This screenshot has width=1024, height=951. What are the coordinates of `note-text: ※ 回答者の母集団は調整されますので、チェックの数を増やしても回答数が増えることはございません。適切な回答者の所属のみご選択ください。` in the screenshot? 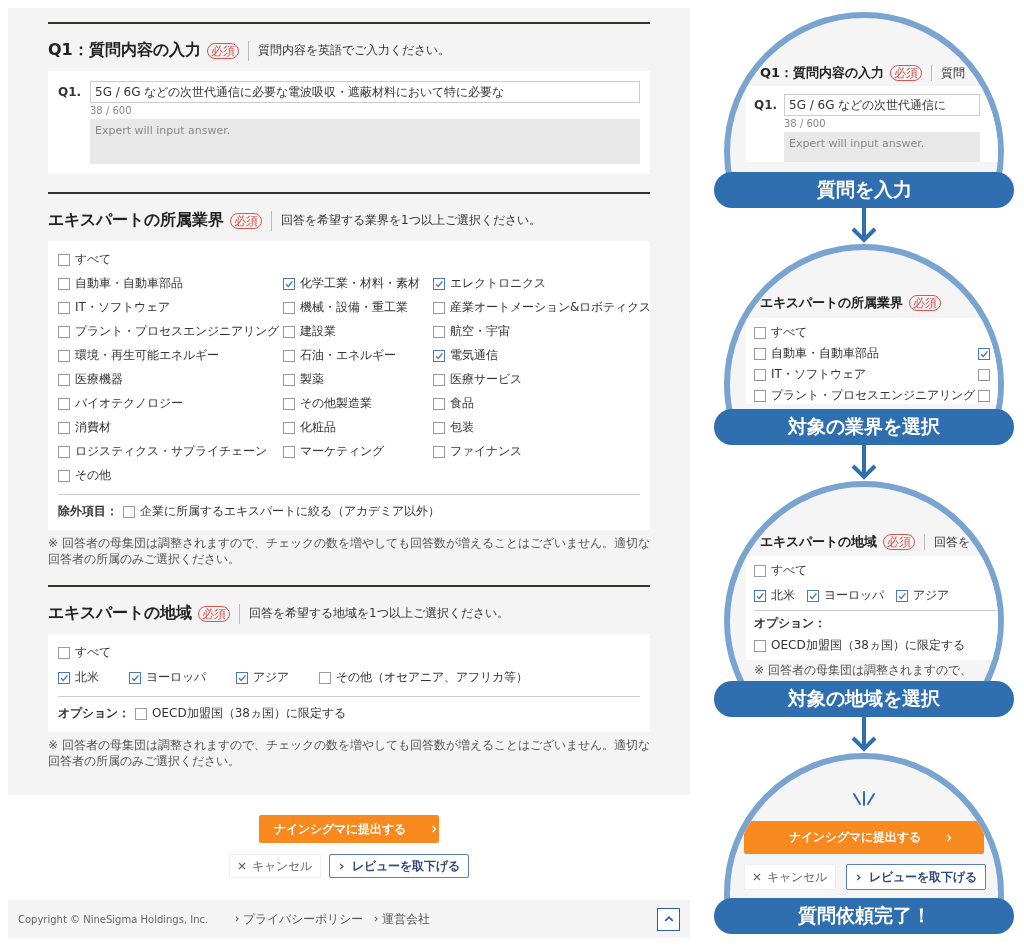 It's located at (349, 552).